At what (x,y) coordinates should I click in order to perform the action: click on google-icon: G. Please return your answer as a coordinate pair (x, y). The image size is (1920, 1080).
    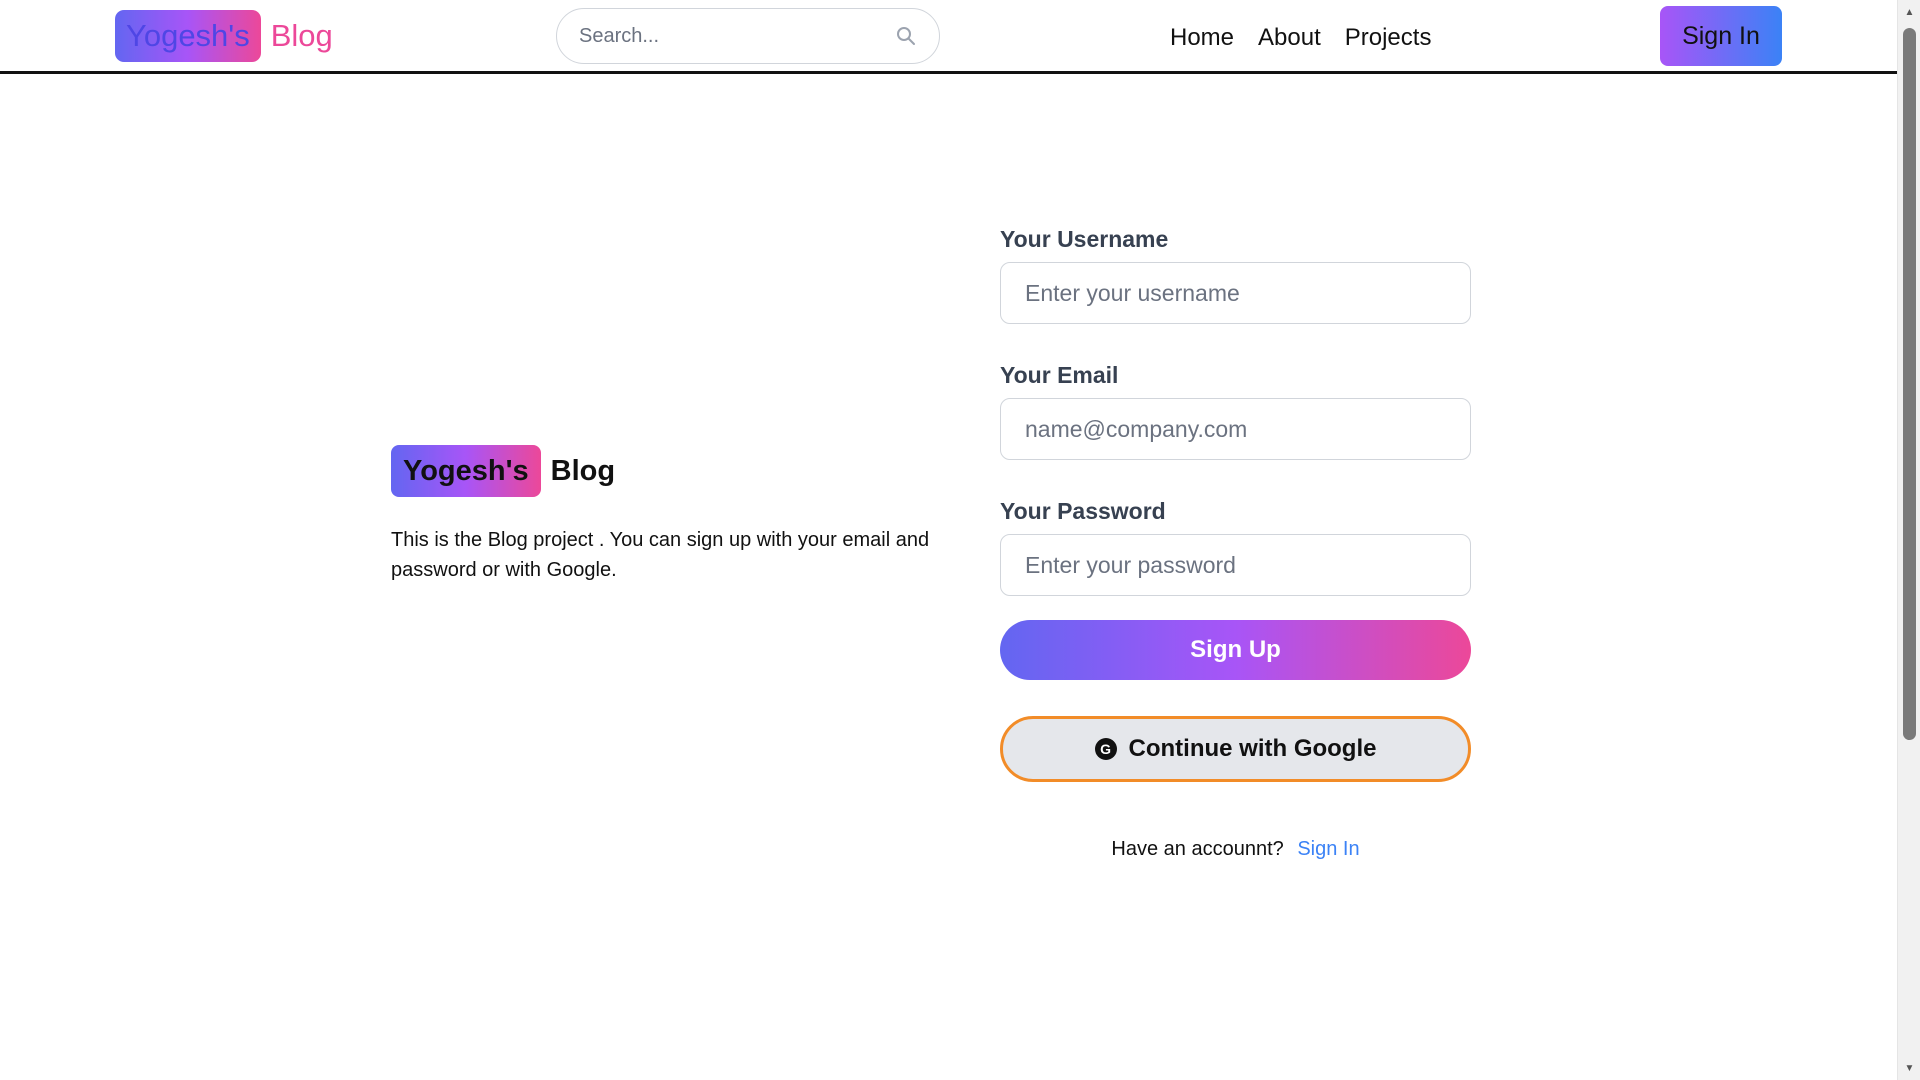
    Looking at the image, I should click on (1105, 749).